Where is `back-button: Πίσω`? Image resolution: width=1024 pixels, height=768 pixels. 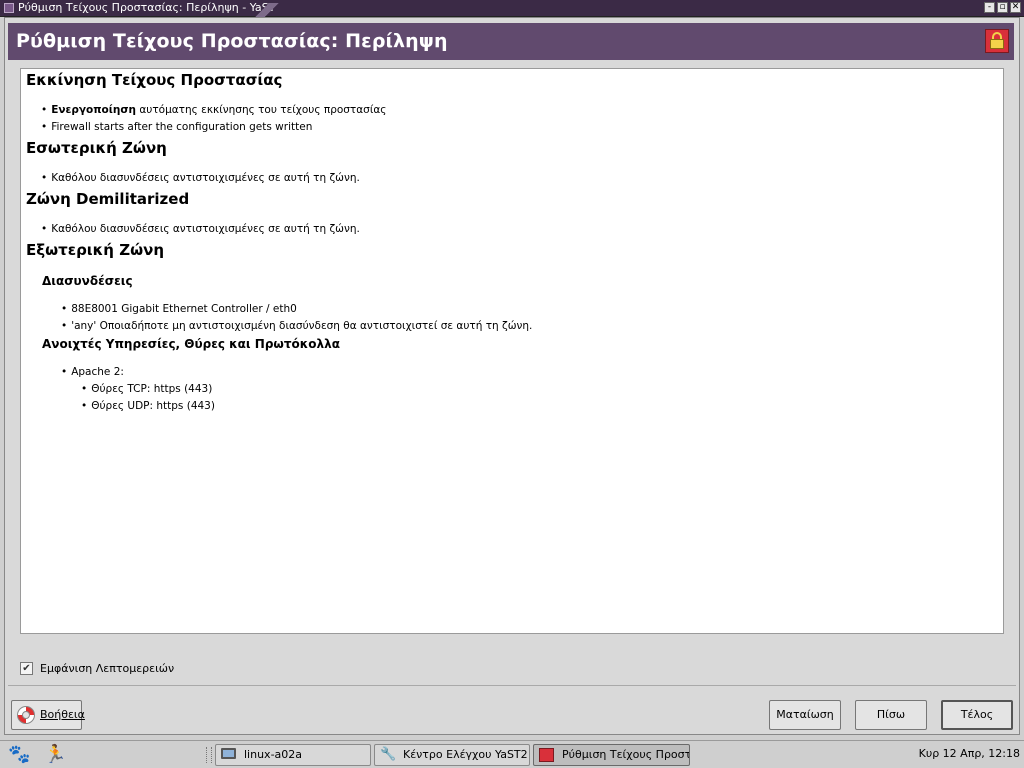
back-button: Πίσω is located at coordinates (891, 715).